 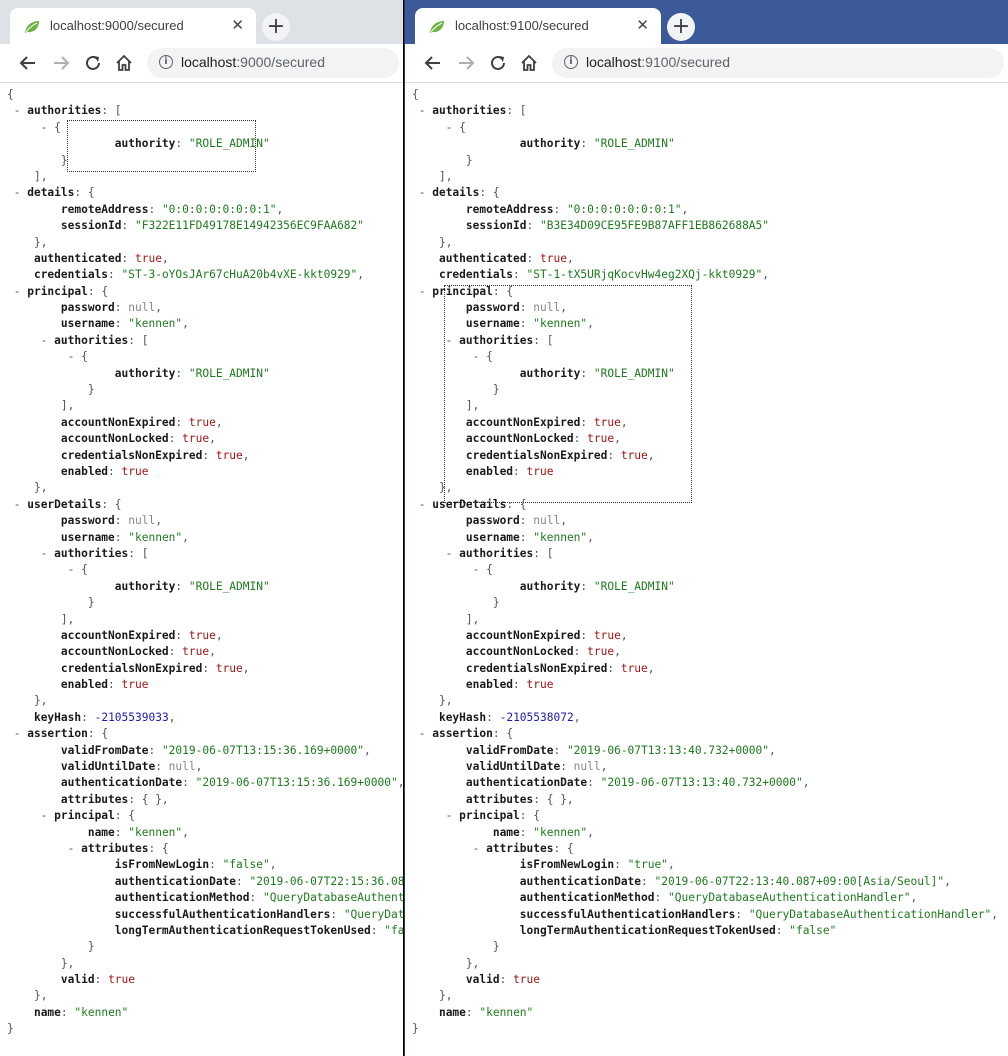 I want to click on json-key: valid, so click(x=482, y=980).